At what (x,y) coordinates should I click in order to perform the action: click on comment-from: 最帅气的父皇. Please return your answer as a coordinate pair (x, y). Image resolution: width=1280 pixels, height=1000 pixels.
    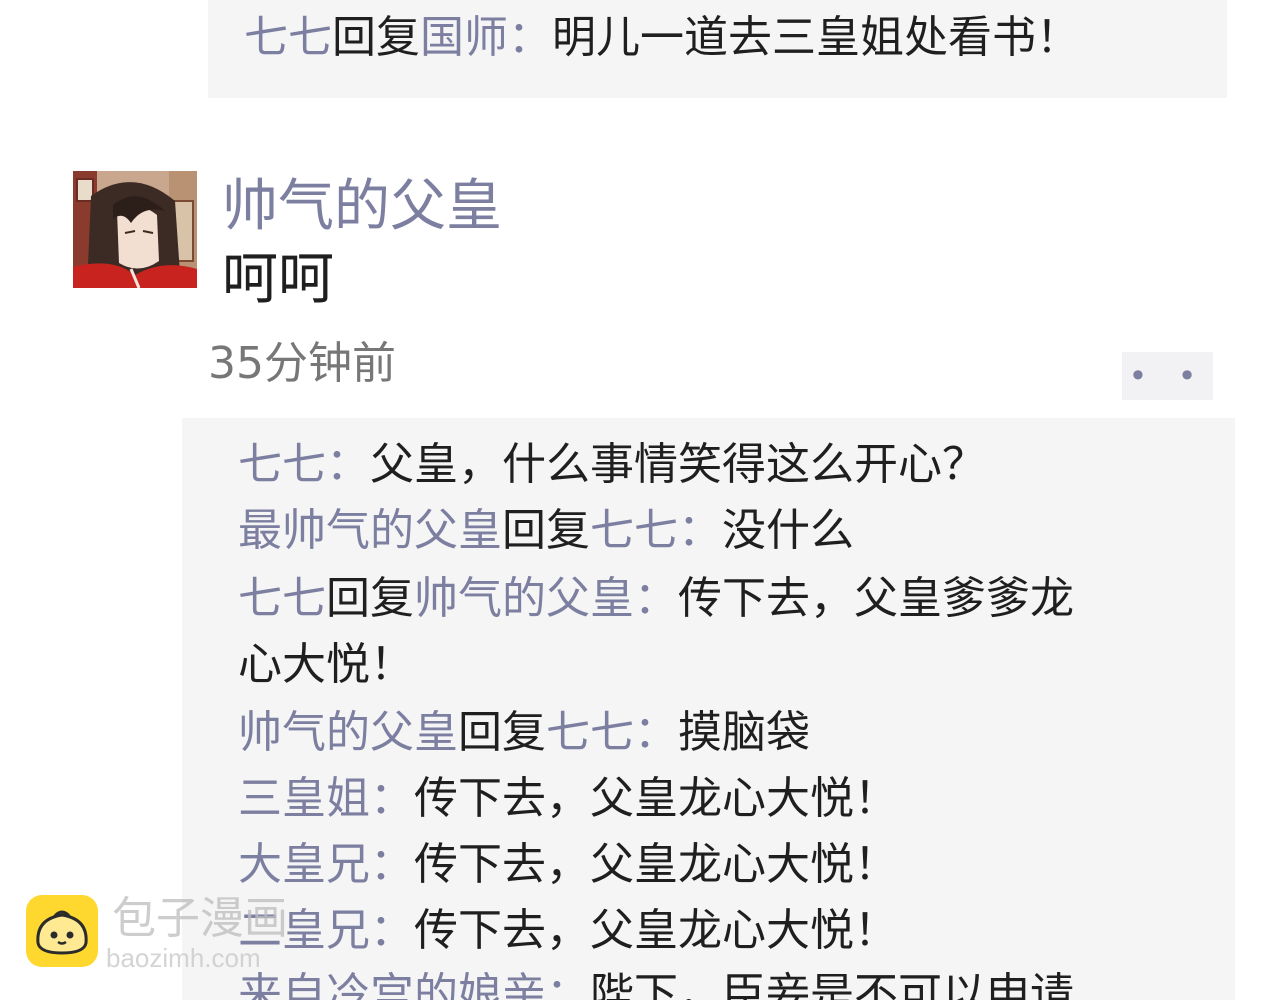
    Looking at the image, I should click on (370, 530).